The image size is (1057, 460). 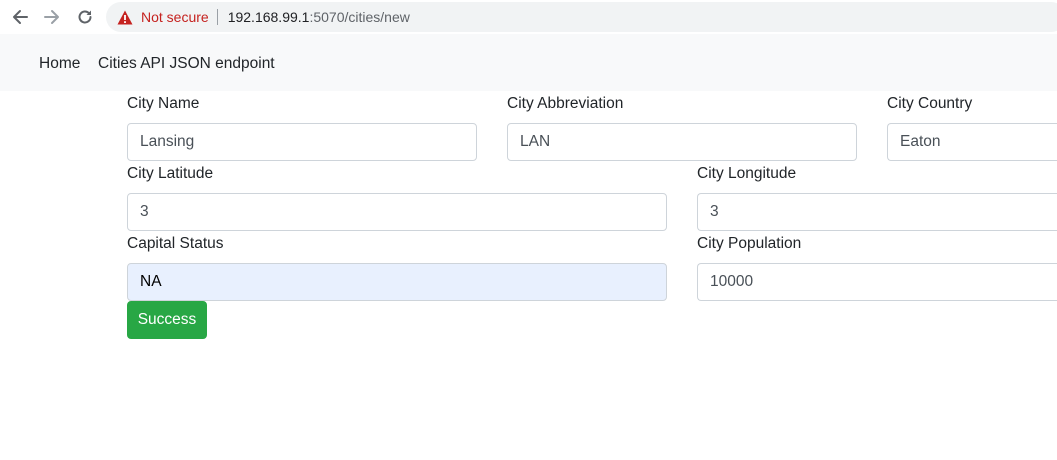 I want to click on city-abbreviation-label: City Abbreviation, so click(x=565, y=103).